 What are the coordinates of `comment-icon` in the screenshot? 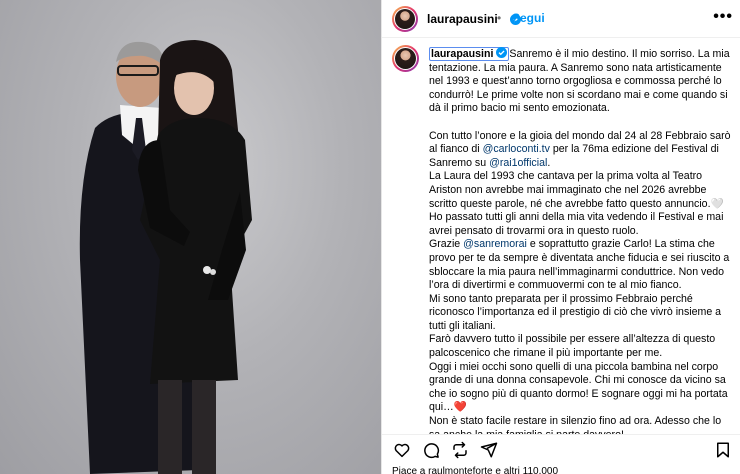 It's located at (431, 450).